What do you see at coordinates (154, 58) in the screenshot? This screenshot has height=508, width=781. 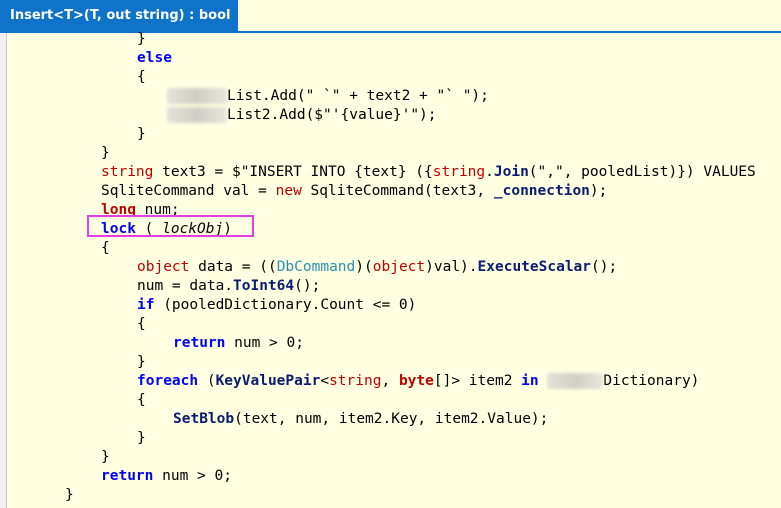 I see `code-line: else` at bounding box center [154, 58].